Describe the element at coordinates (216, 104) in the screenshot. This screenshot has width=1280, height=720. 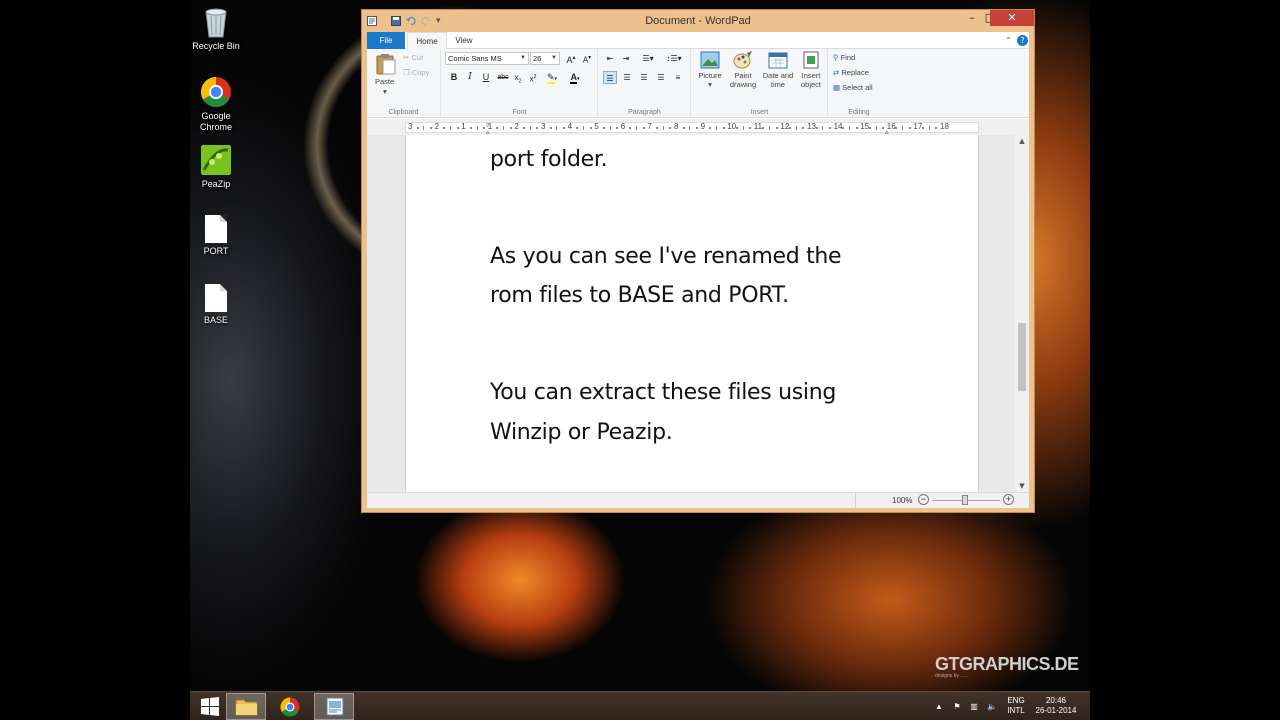
I see `desktop-icon-google-chrome: Google Chrome` at that location.